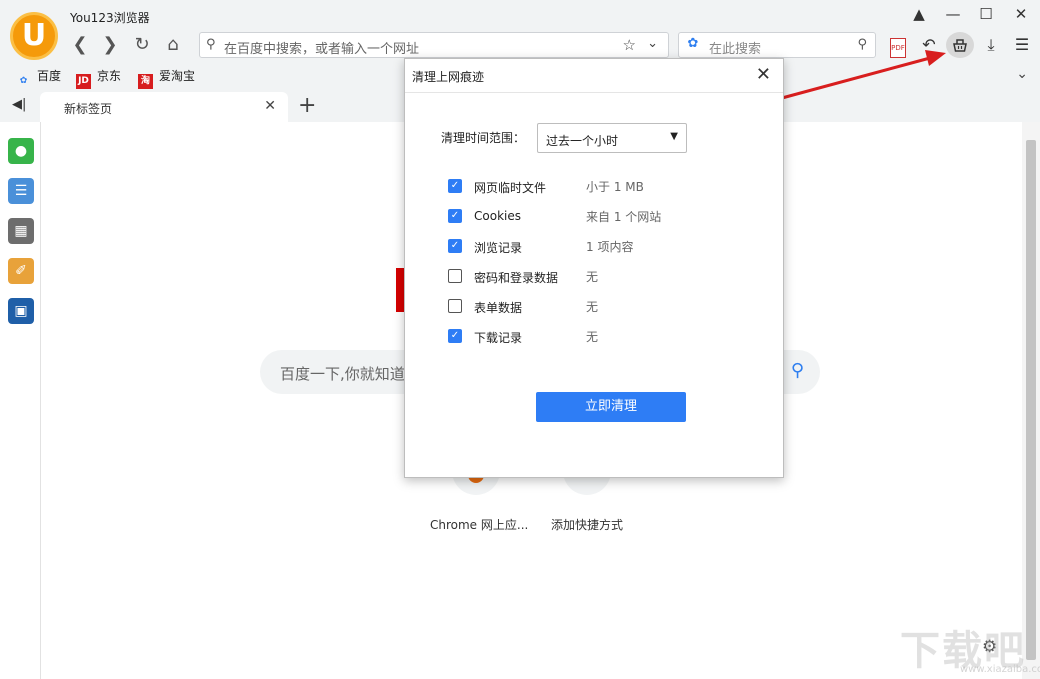  Describe the element at coordinates (80, 45) in the screenshot. I see `back-button: ❮` at that location.